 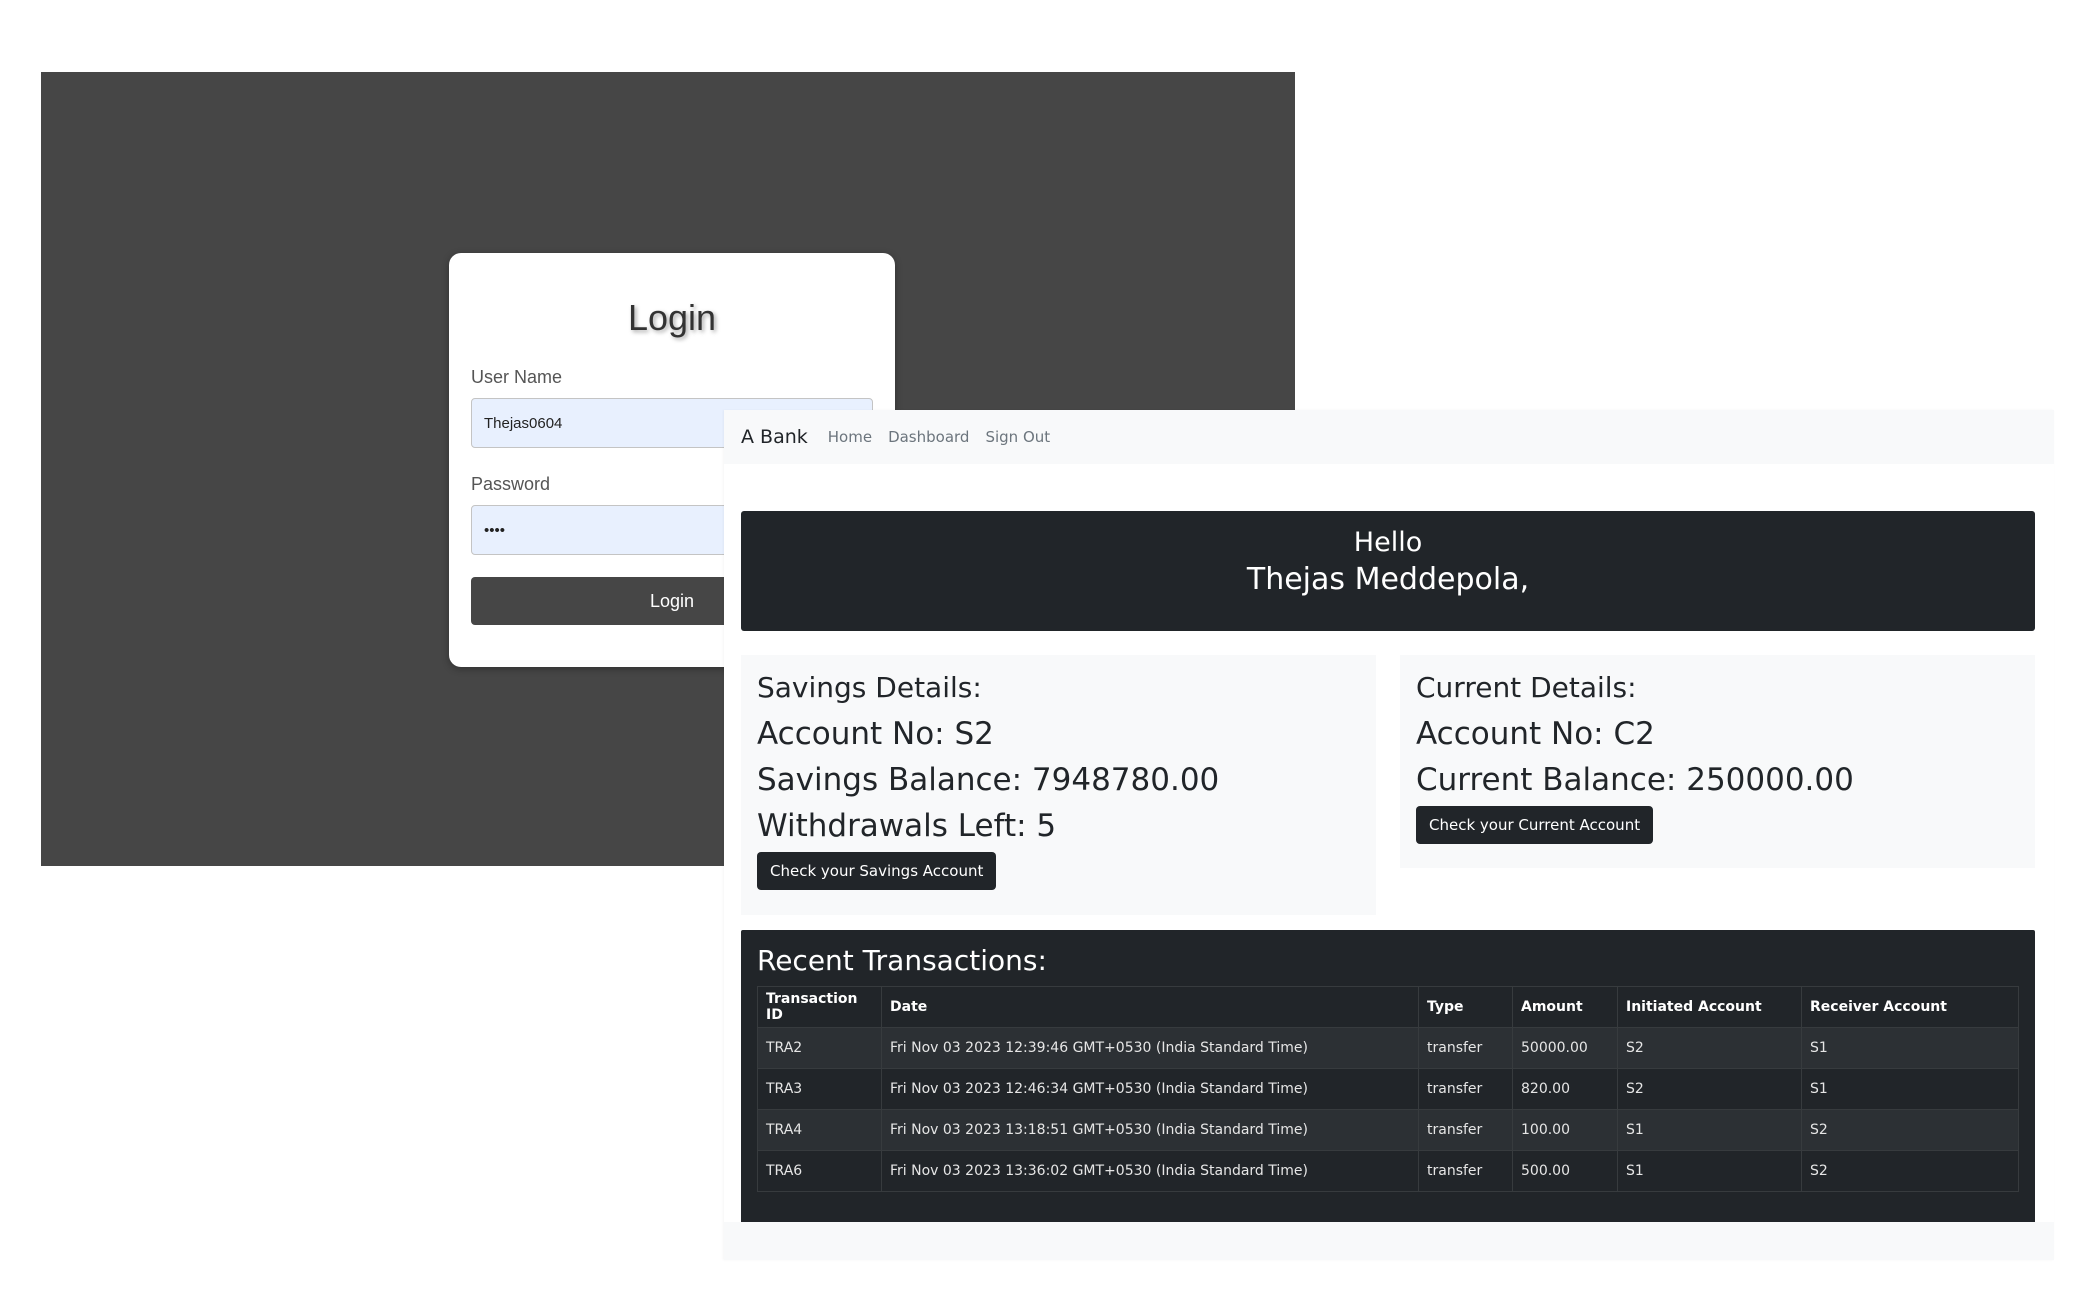 What do you see at coordinates (875, 734) in the screenshot?
I see `savings-account-no: Account No: S2` at bounding box center [875, 734].